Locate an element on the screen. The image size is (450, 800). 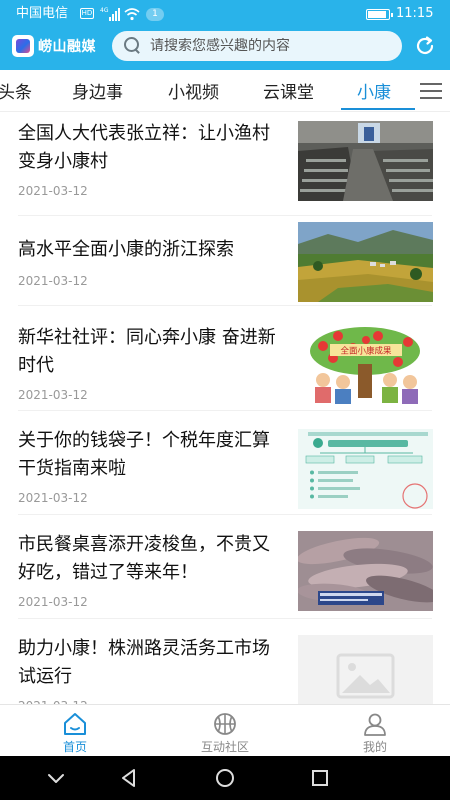
search-input is located at coordinates (270, 46).